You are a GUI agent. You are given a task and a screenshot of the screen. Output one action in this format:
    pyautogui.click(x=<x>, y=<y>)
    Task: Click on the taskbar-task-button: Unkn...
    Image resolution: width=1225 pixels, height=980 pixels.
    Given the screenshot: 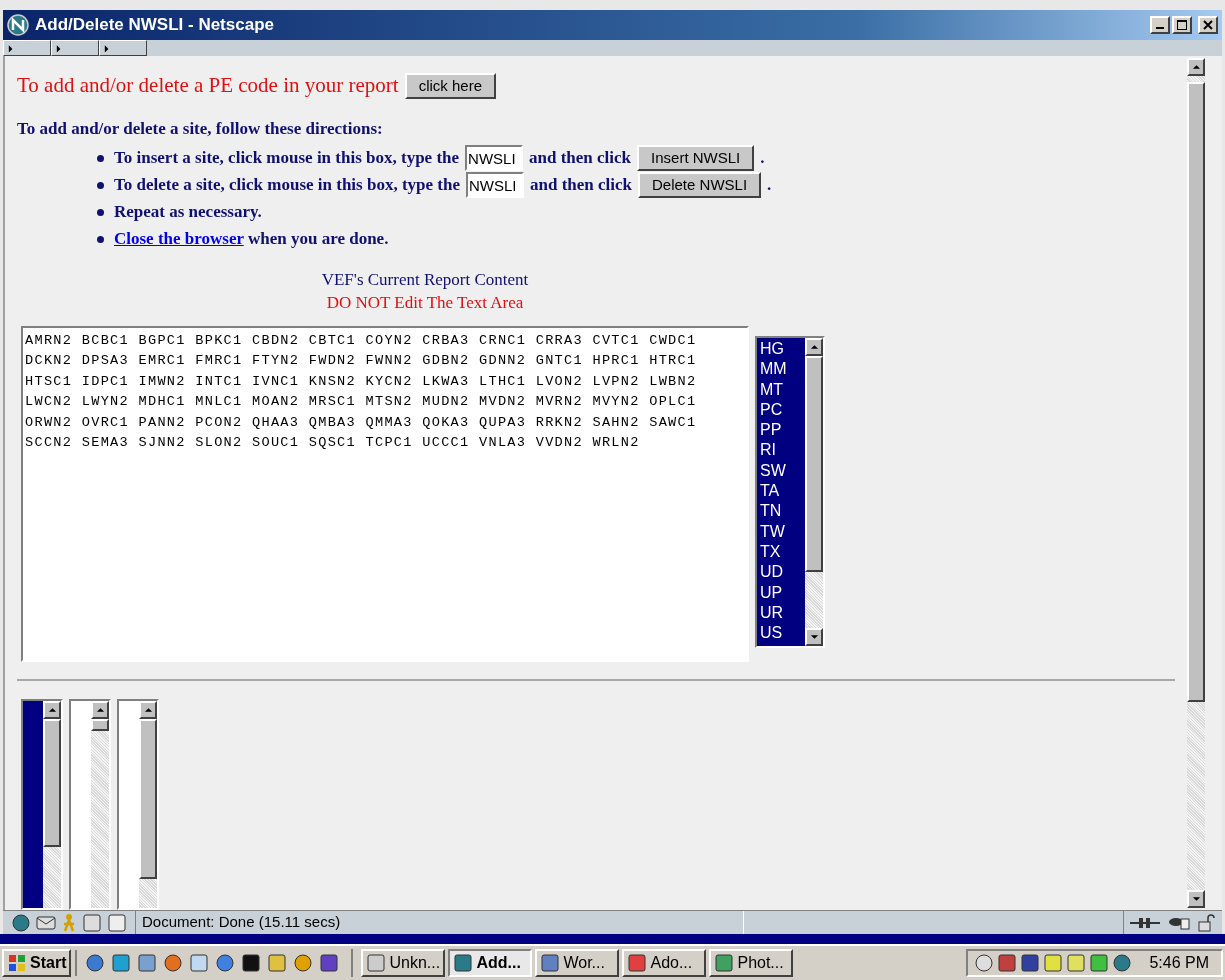 What is the action you would take?
    pyautogui.click(x=403, y=963)
    